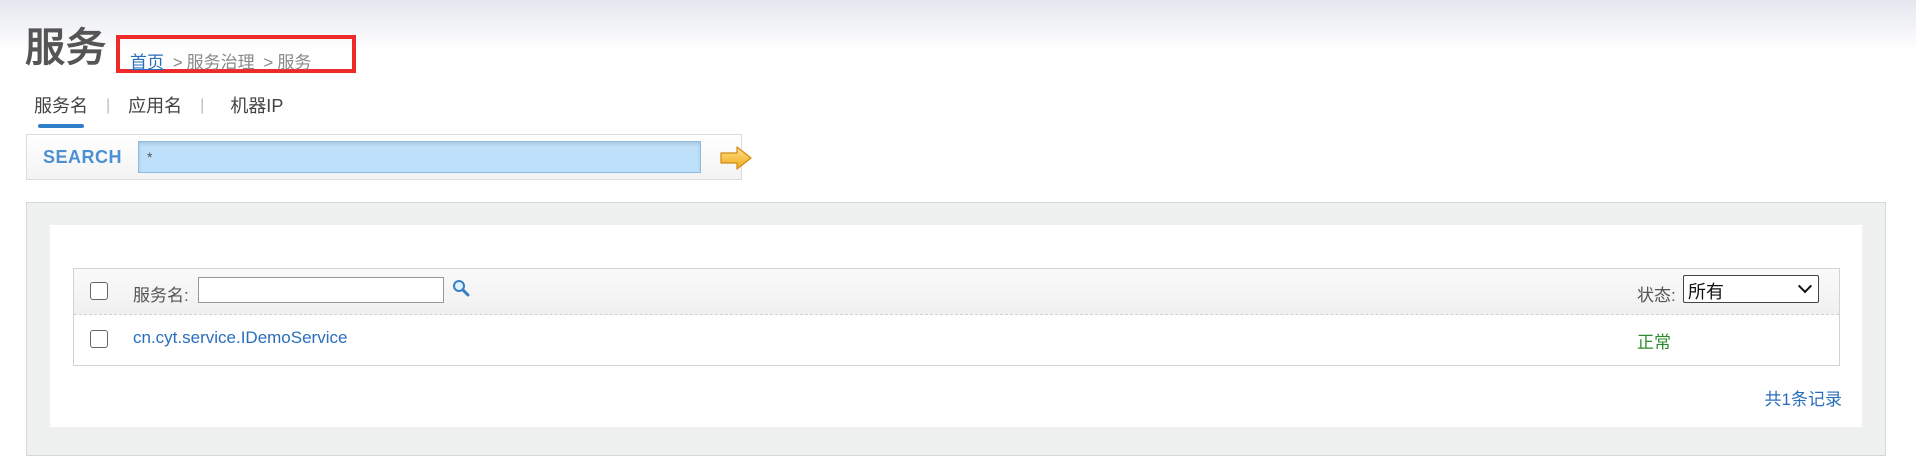  I want to click on select-all-checkbox, so click(99, 291).